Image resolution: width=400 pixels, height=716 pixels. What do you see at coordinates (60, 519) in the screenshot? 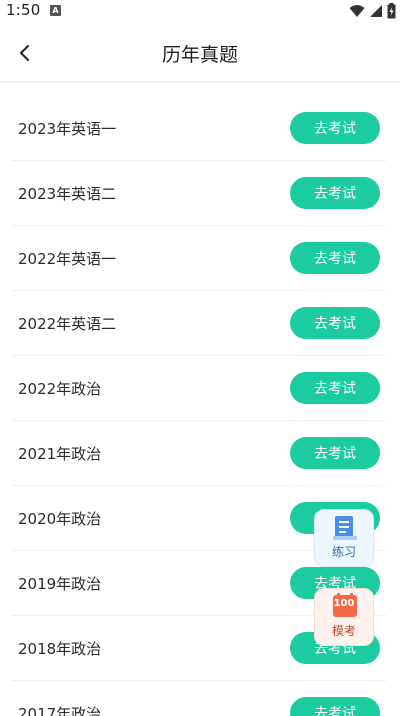
I see `exam-title: 2020年政治` at bounding box center [60, 519].